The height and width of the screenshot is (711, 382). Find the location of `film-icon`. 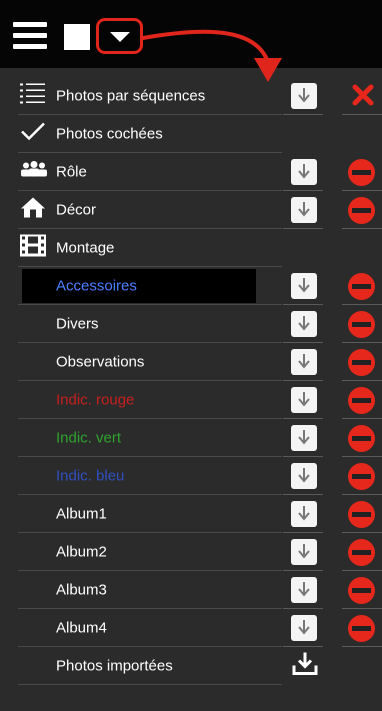

film-icon is located at coordinates (33, 248).